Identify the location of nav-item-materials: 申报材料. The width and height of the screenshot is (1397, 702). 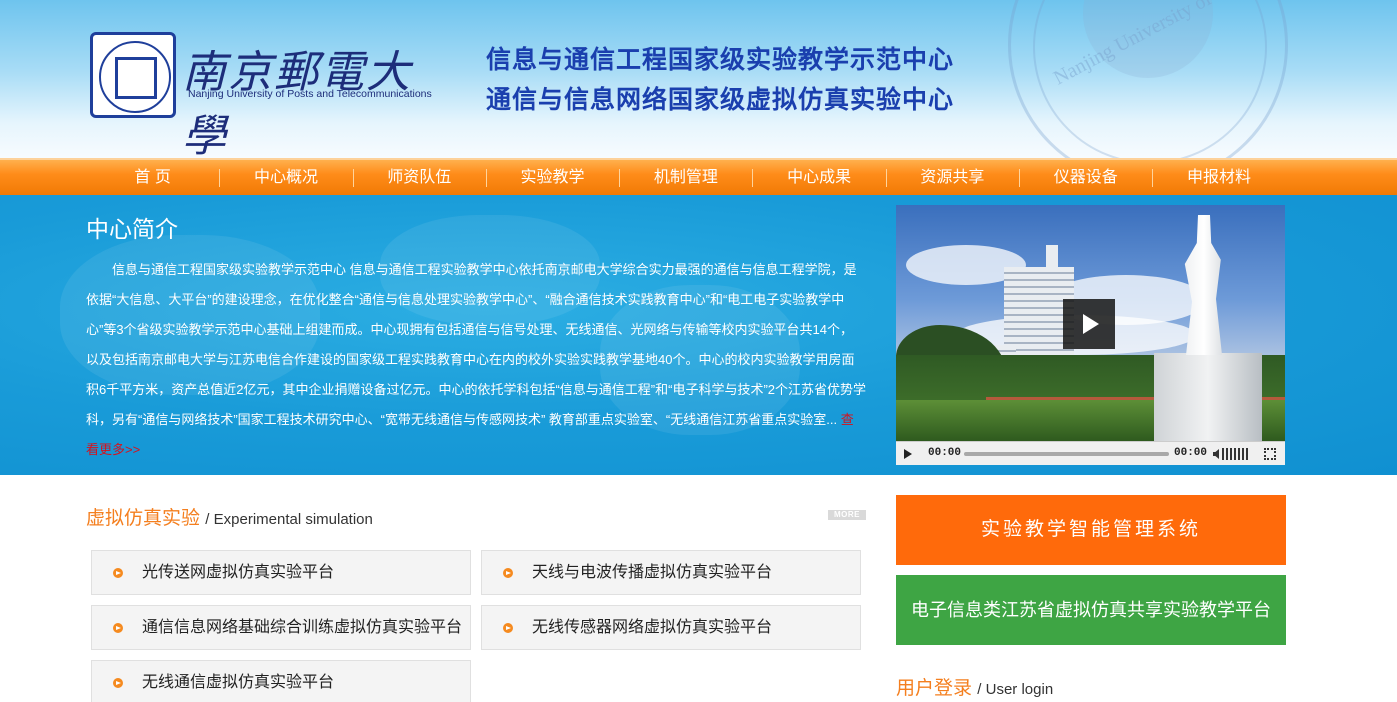
(1218, 177).